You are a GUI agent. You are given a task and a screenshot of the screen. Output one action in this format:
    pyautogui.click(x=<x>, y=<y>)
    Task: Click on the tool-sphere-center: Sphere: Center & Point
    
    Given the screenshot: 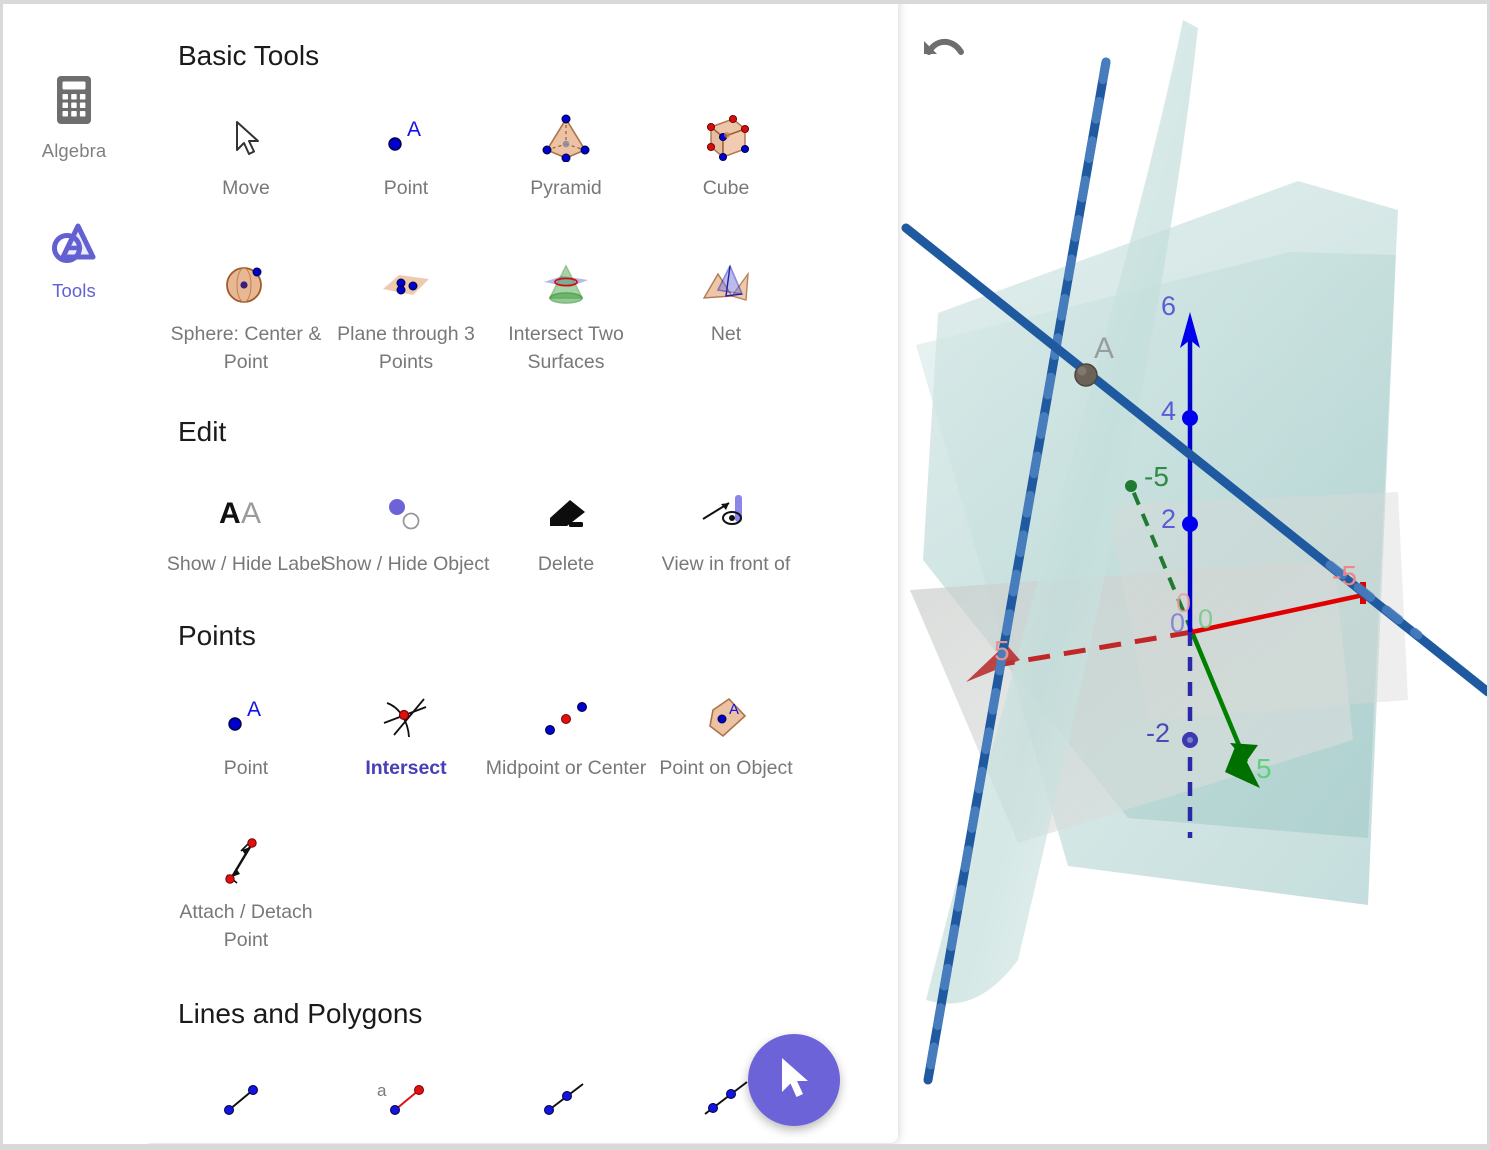 What is the action you would take?
    pyautogui.click(x=246, y=311)
    